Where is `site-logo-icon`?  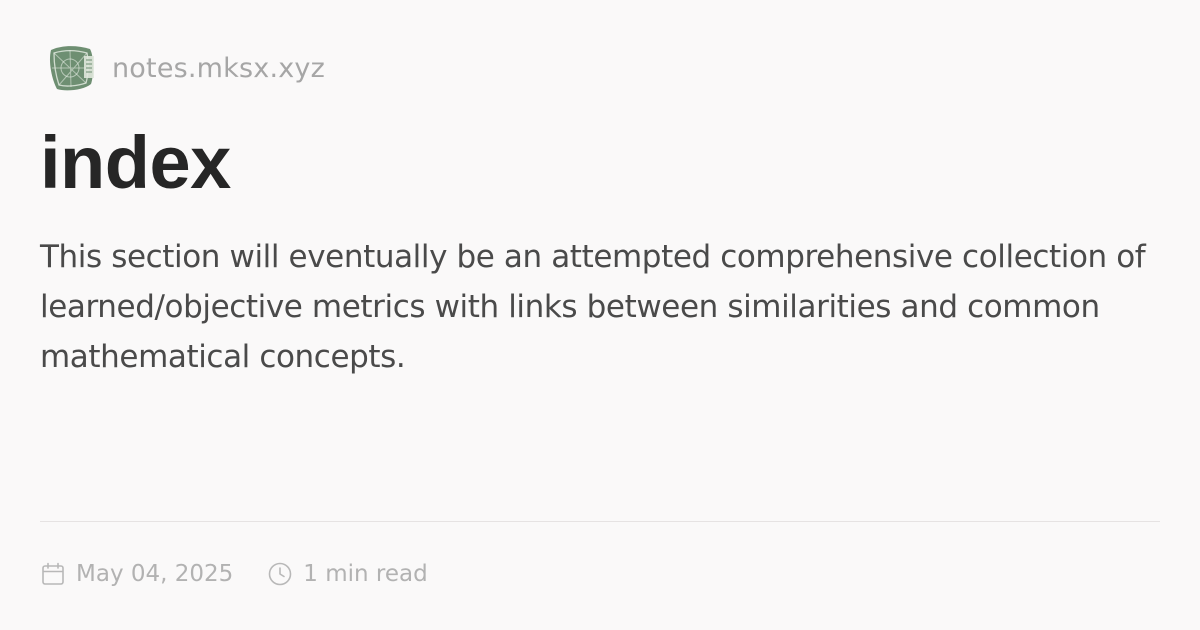 site-logo-icon is located at coordinates (71, 68).